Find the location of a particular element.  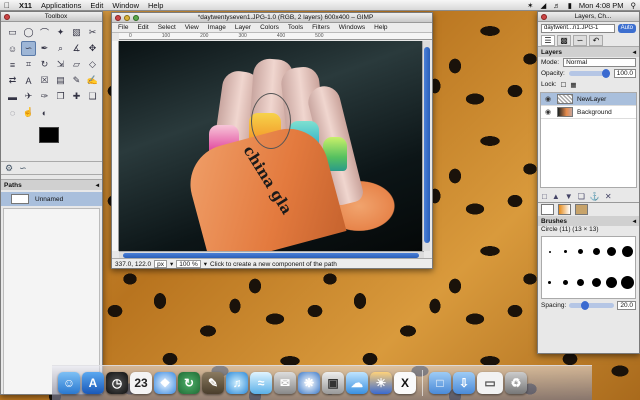

menu-windows: Windows is located at coordinates (352, 27).